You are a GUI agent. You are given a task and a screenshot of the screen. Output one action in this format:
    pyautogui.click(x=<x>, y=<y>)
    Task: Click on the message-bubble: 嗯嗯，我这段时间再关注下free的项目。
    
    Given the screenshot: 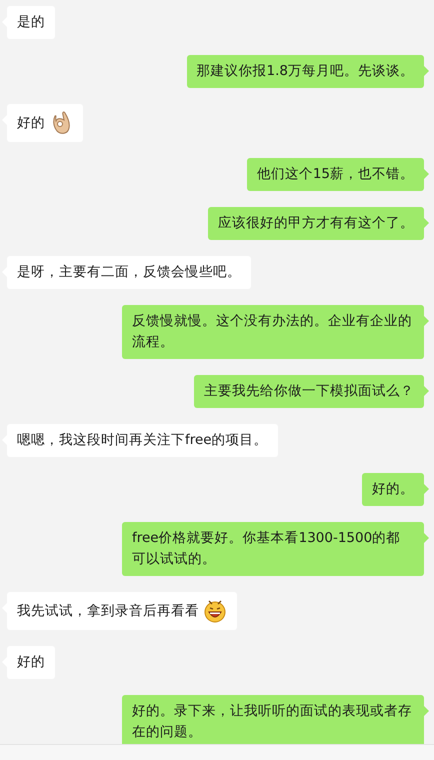 What is the action you would take?
    pyautogui.click(x=142, y=440)
    